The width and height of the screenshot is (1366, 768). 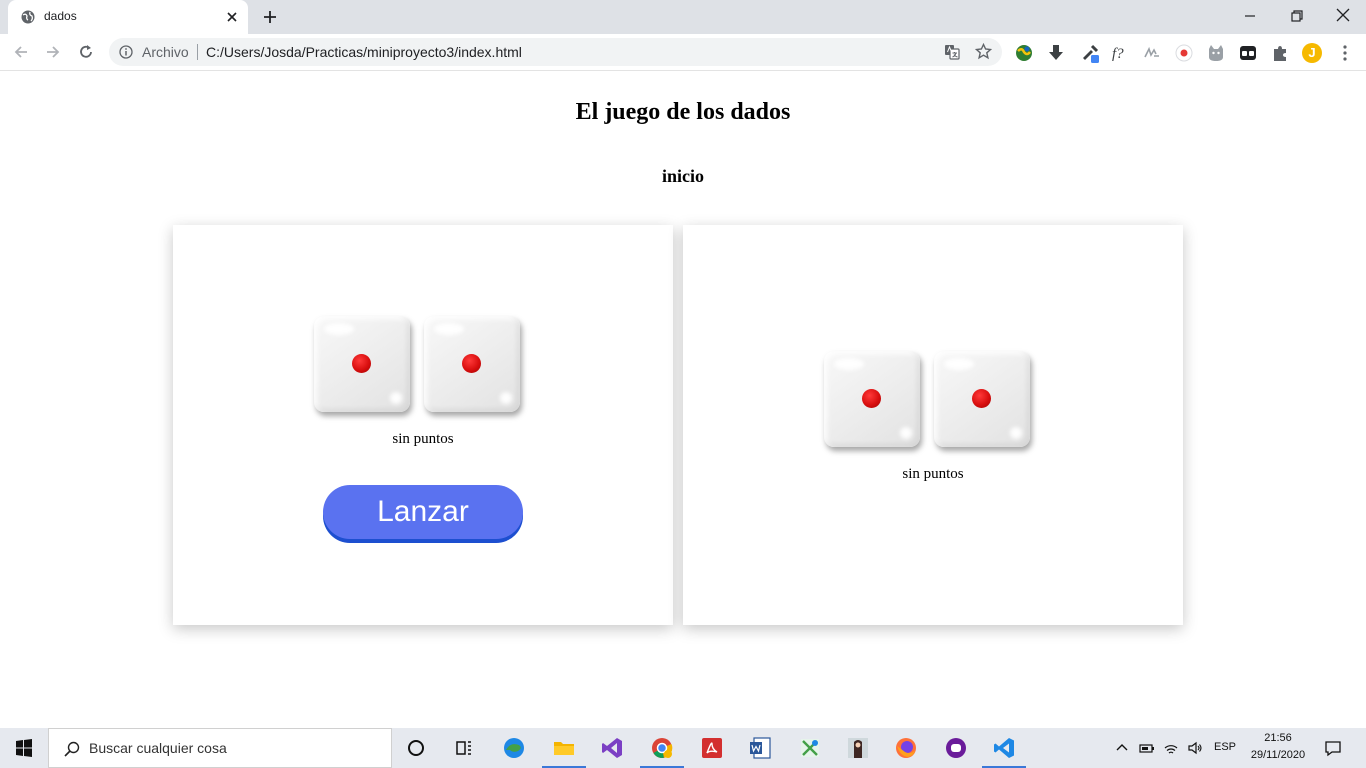 I want to click on clock-time: 21:56, so click(x=1278, y=738).